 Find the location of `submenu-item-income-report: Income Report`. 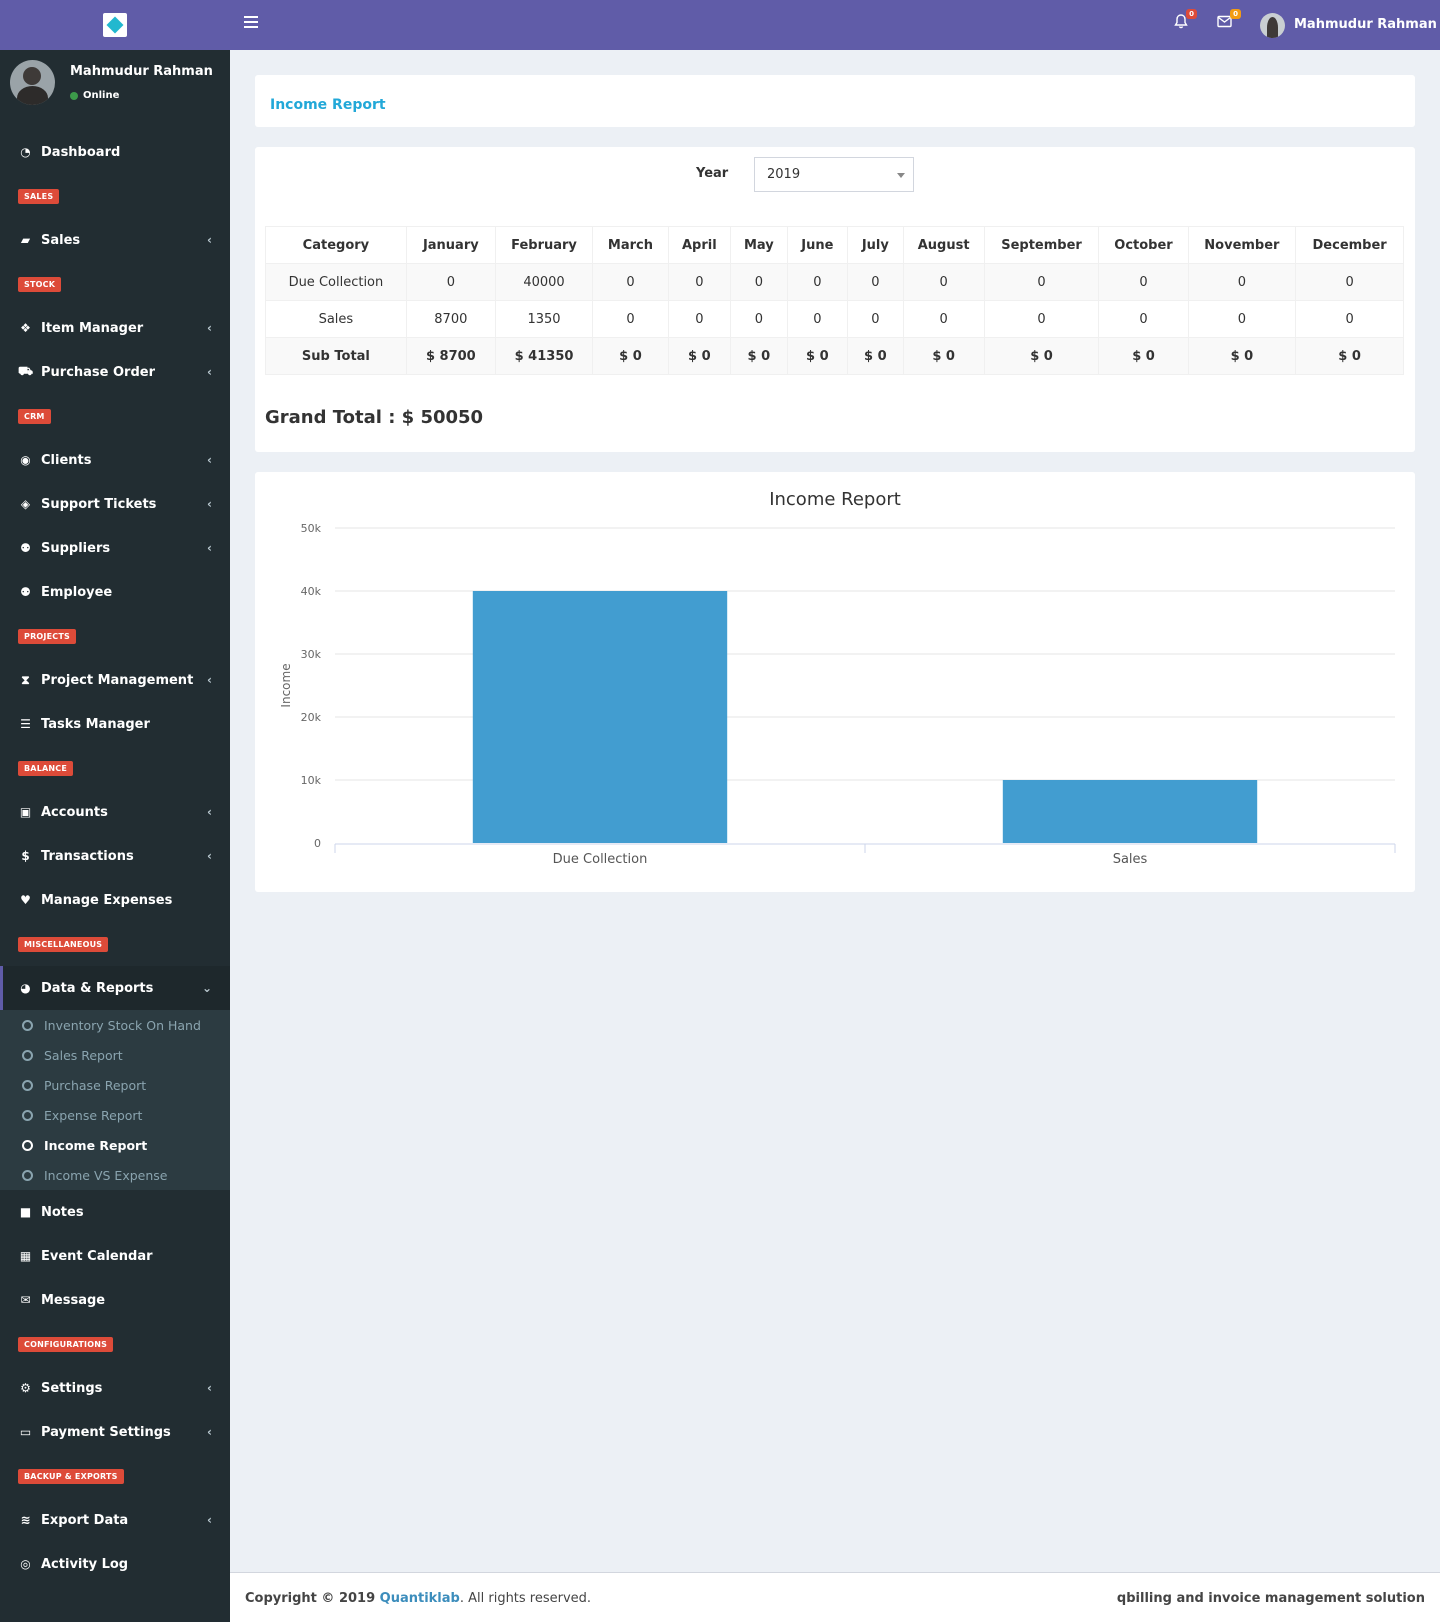

submenu-item-income-report: Income Report is located at coordinates (115, 1145).